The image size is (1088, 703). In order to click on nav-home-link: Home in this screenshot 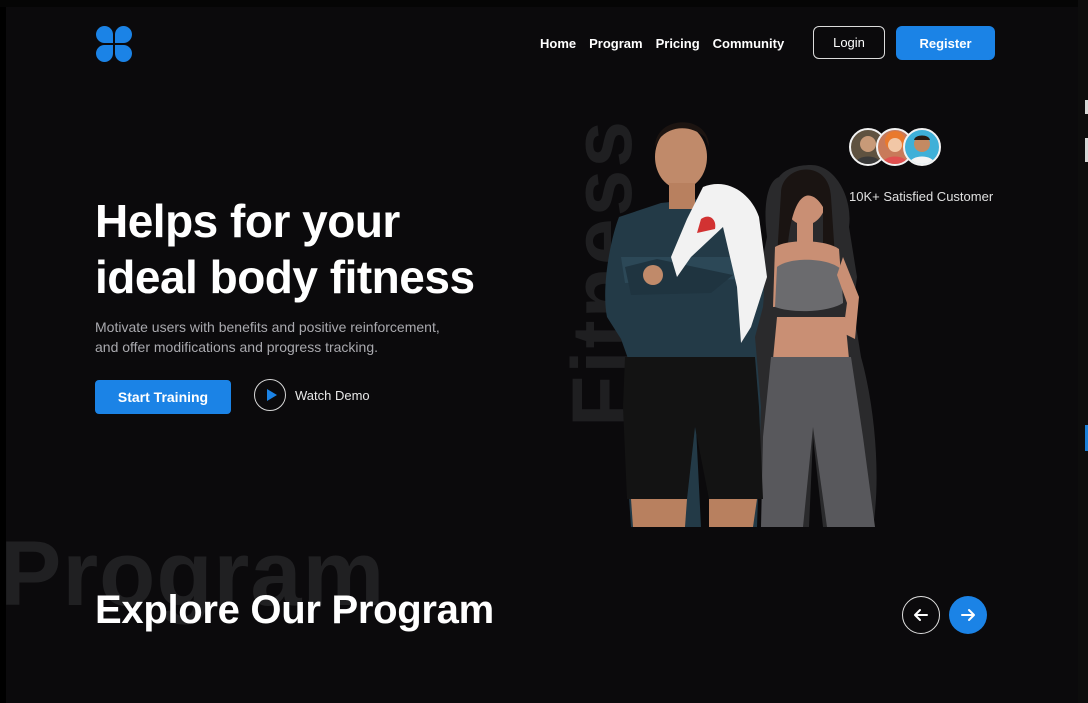, I will do `click(558, 43)`.